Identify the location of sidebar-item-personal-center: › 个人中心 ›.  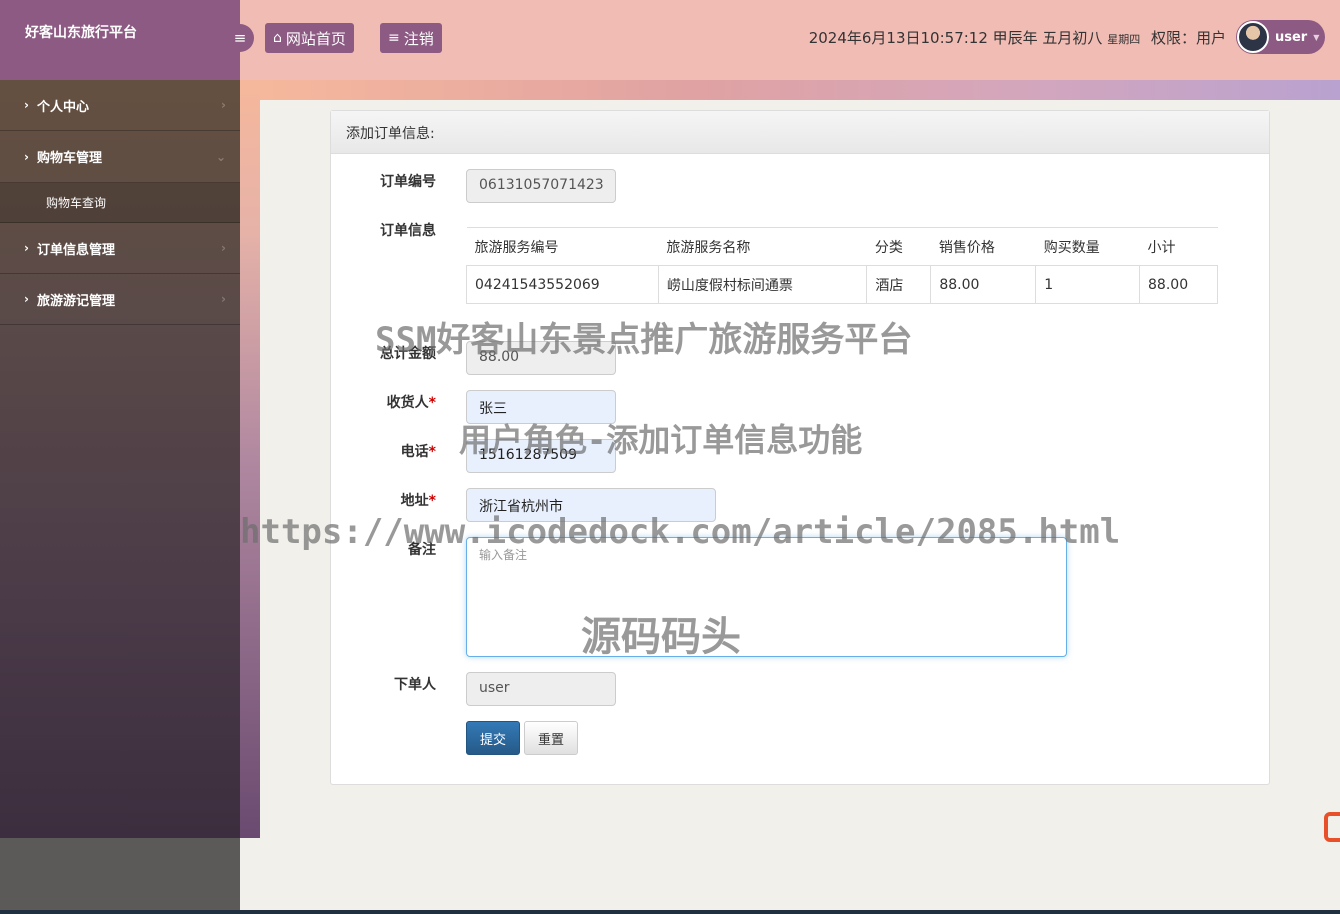
(120, 105).